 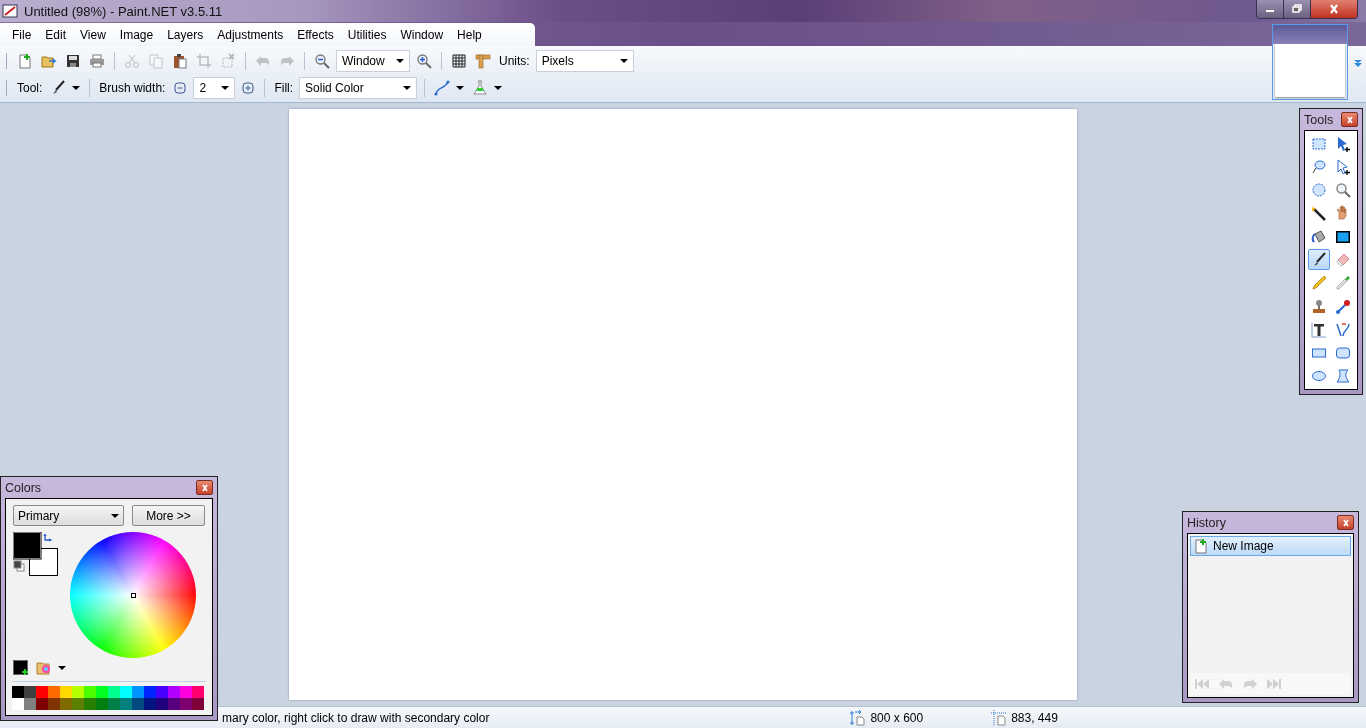 What do you see at coordinates (123, 11) in the screenshot?
I see `window-title: Untitled (98%) - Paint.NET v3.5.11` at bounding box center [123, 11].